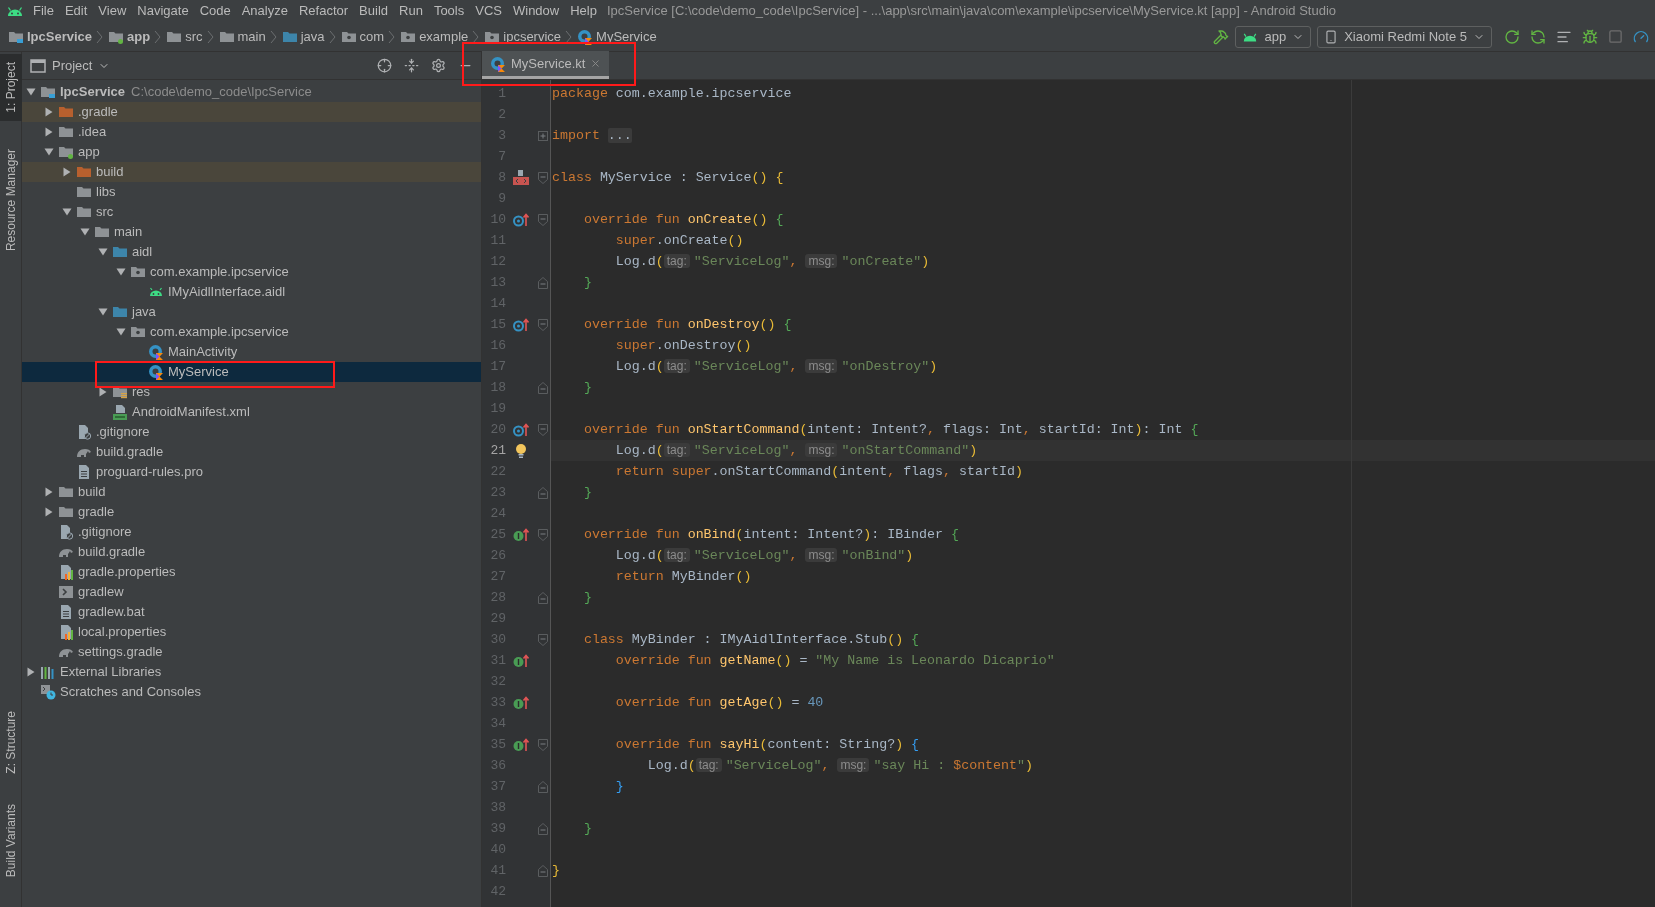 Image resolution: width=1655 pixels, height=907 pixels. I want to click on menu-item: Refactor, so click(323, 11).